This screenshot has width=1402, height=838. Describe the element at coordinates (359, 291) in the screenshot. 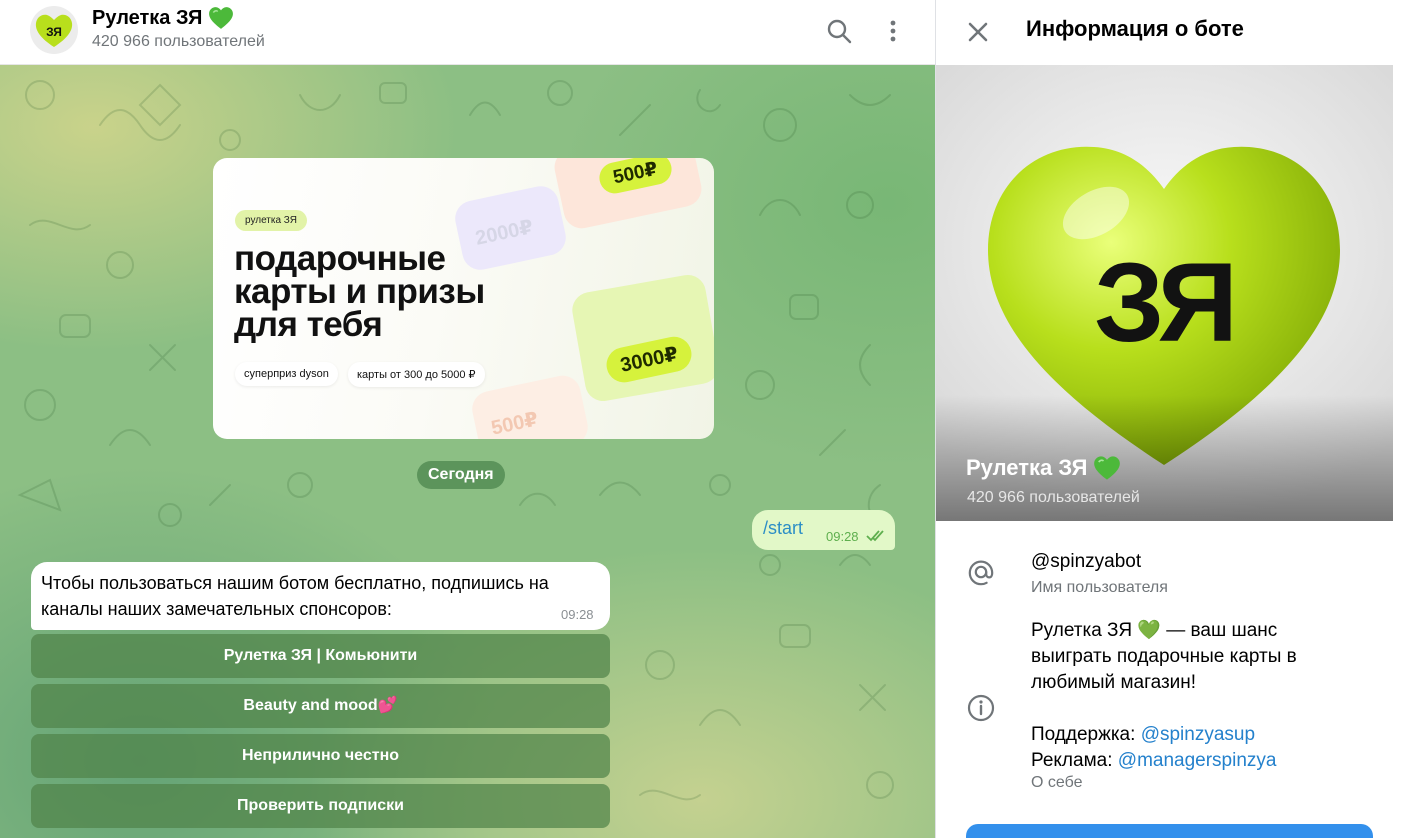

I see `promo-headline-line: карты и призы` at that location.